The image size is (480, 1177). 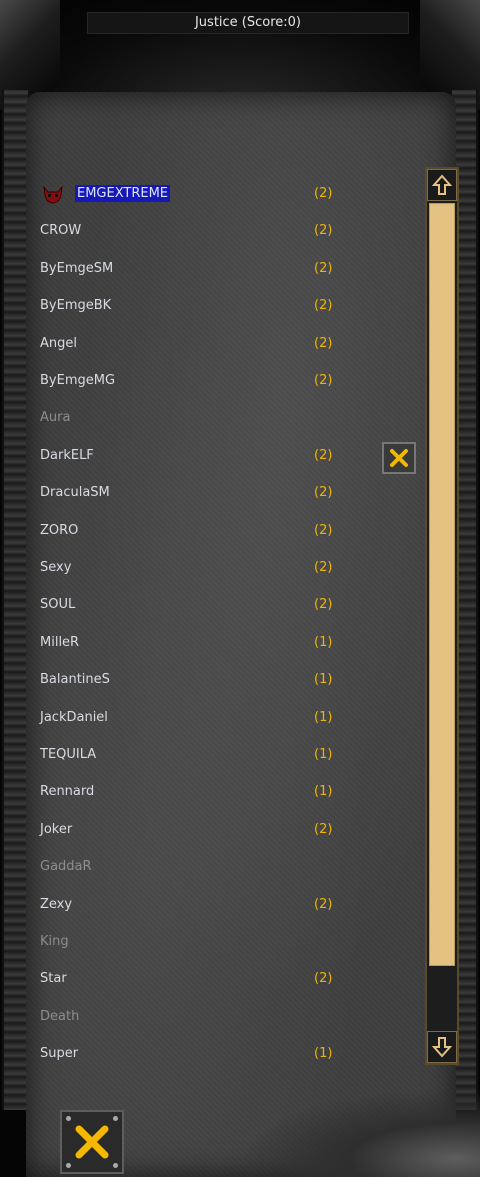 What do you see at coordinates (53, 978) in the screenshot?
I see `player-name: Star` at bounding box center [53, 978].